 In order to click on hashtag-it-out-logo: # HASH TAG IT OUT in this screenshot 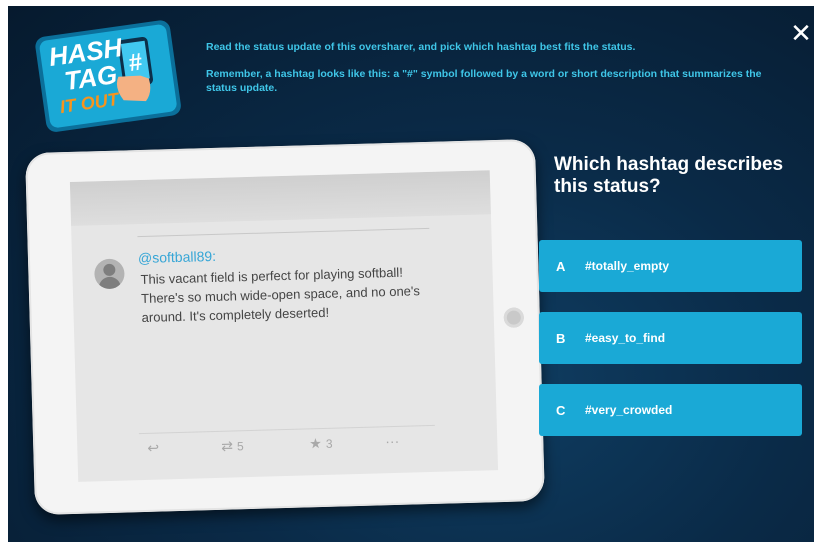, I will do `click(108, 76)`.